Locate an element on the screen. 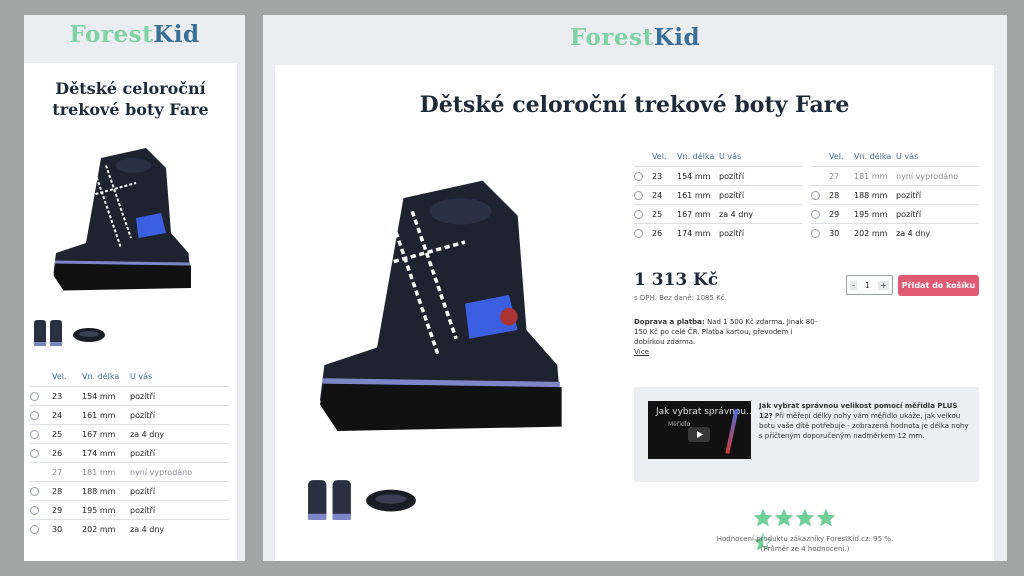  qty-plus-button: + is located at coordinates (883, 285).